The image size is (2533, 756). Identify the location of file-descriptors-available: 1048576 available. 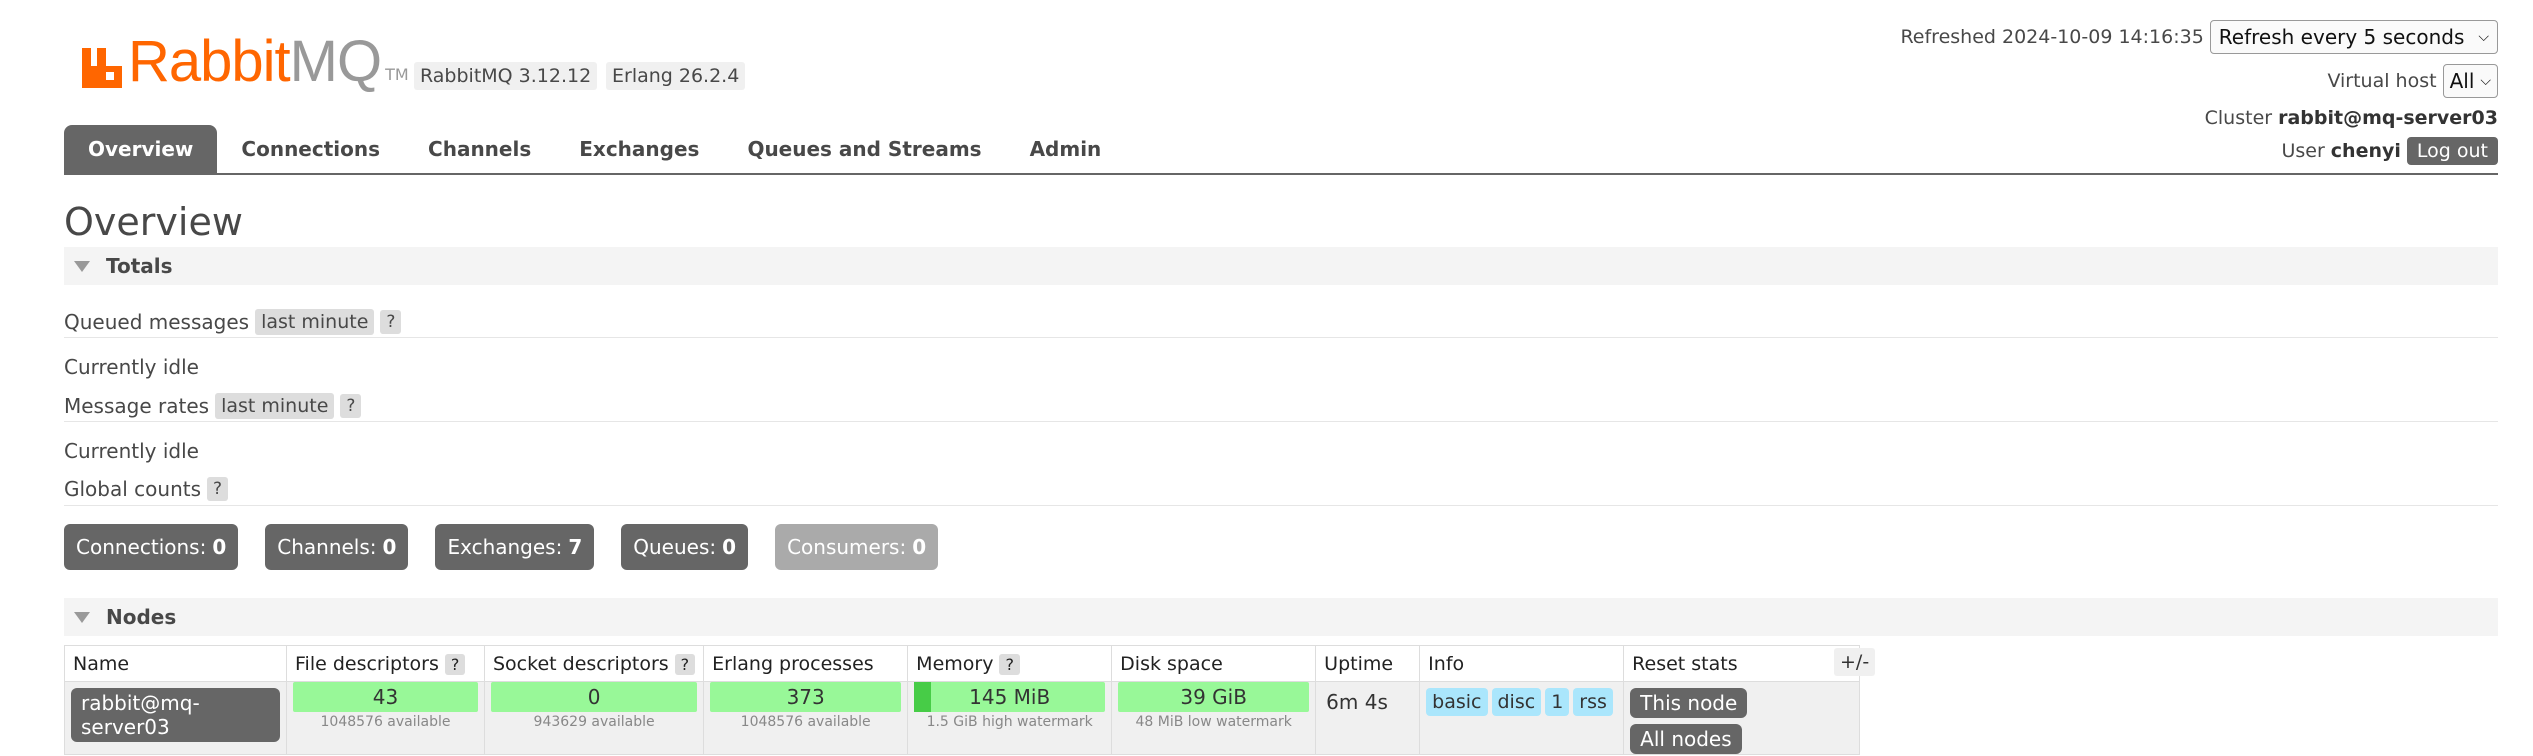
(385, 722).